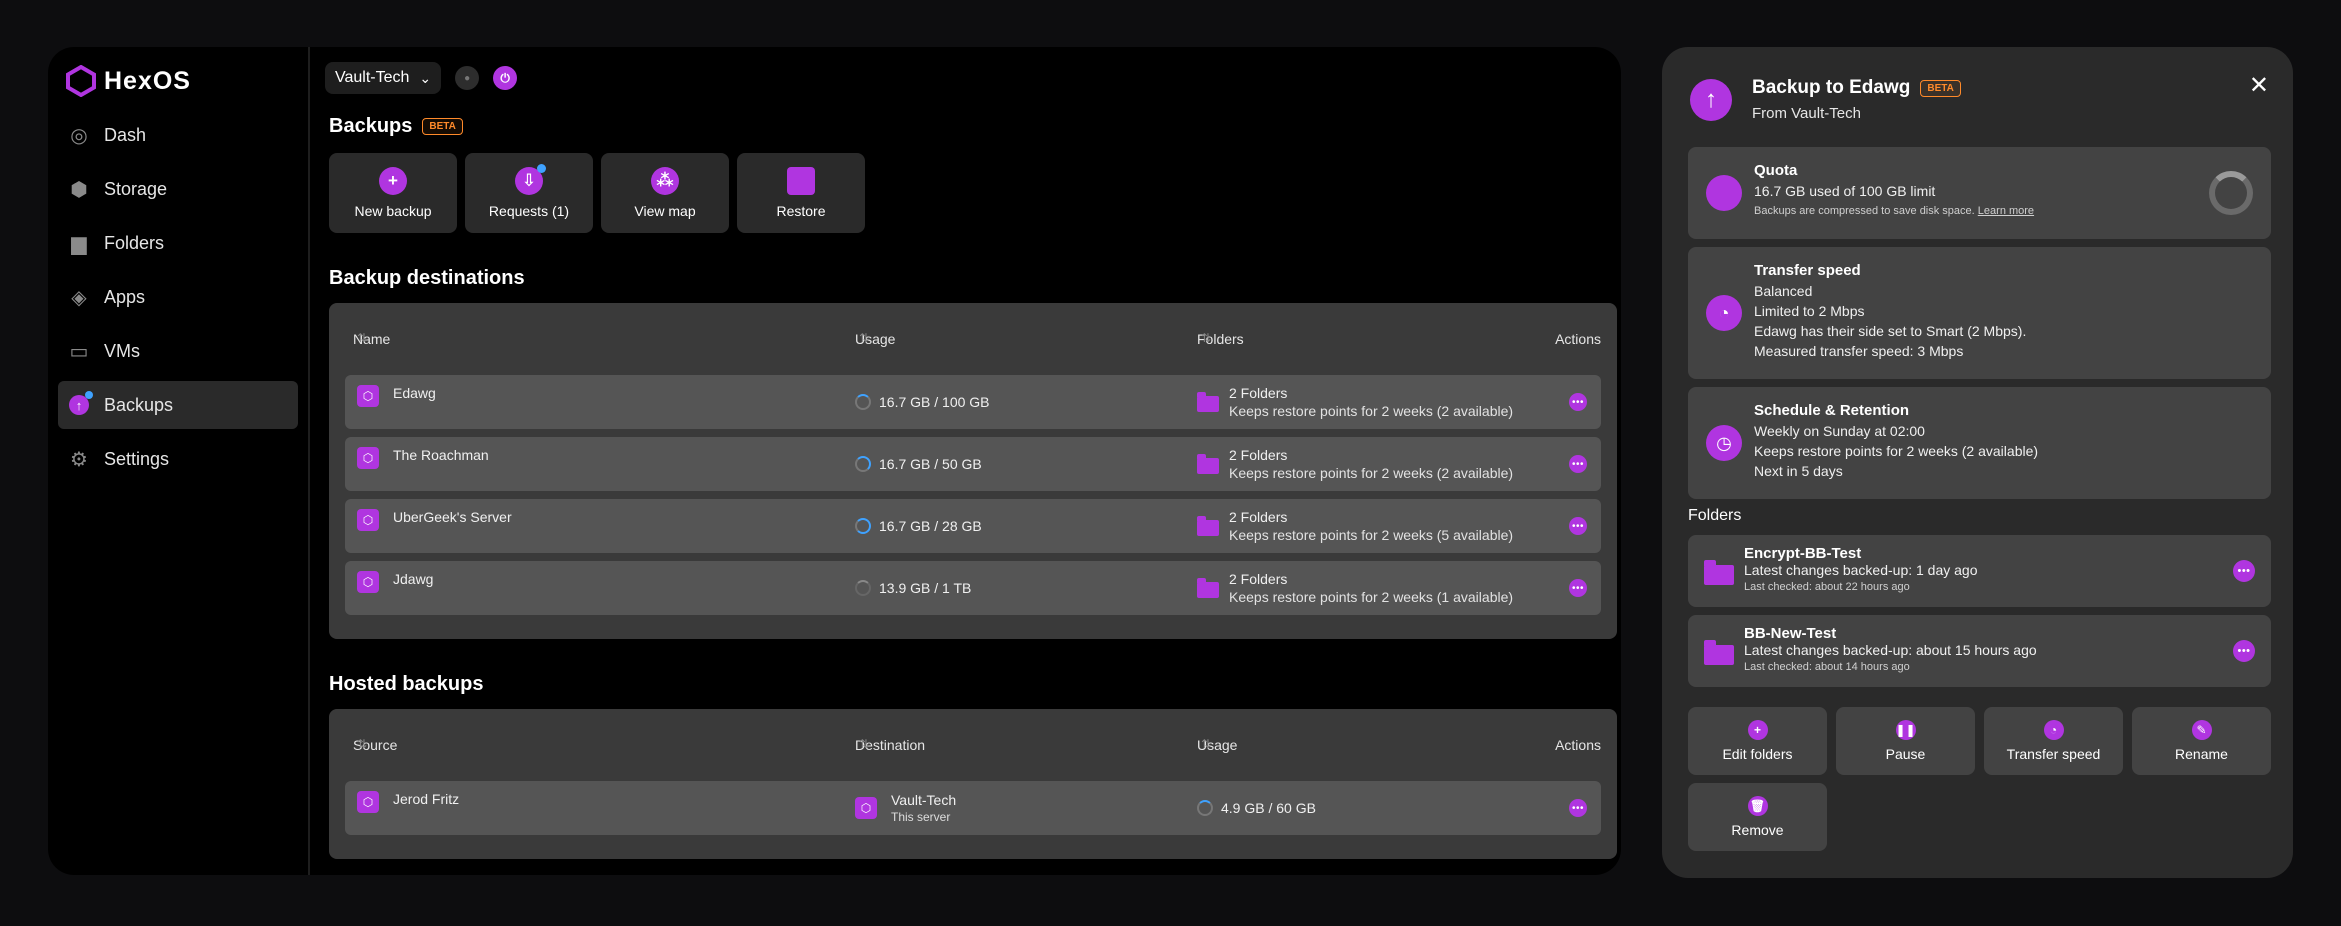 The image size is (2341, 926). I want to click on page-title-text: Backups, so click(371, 126).